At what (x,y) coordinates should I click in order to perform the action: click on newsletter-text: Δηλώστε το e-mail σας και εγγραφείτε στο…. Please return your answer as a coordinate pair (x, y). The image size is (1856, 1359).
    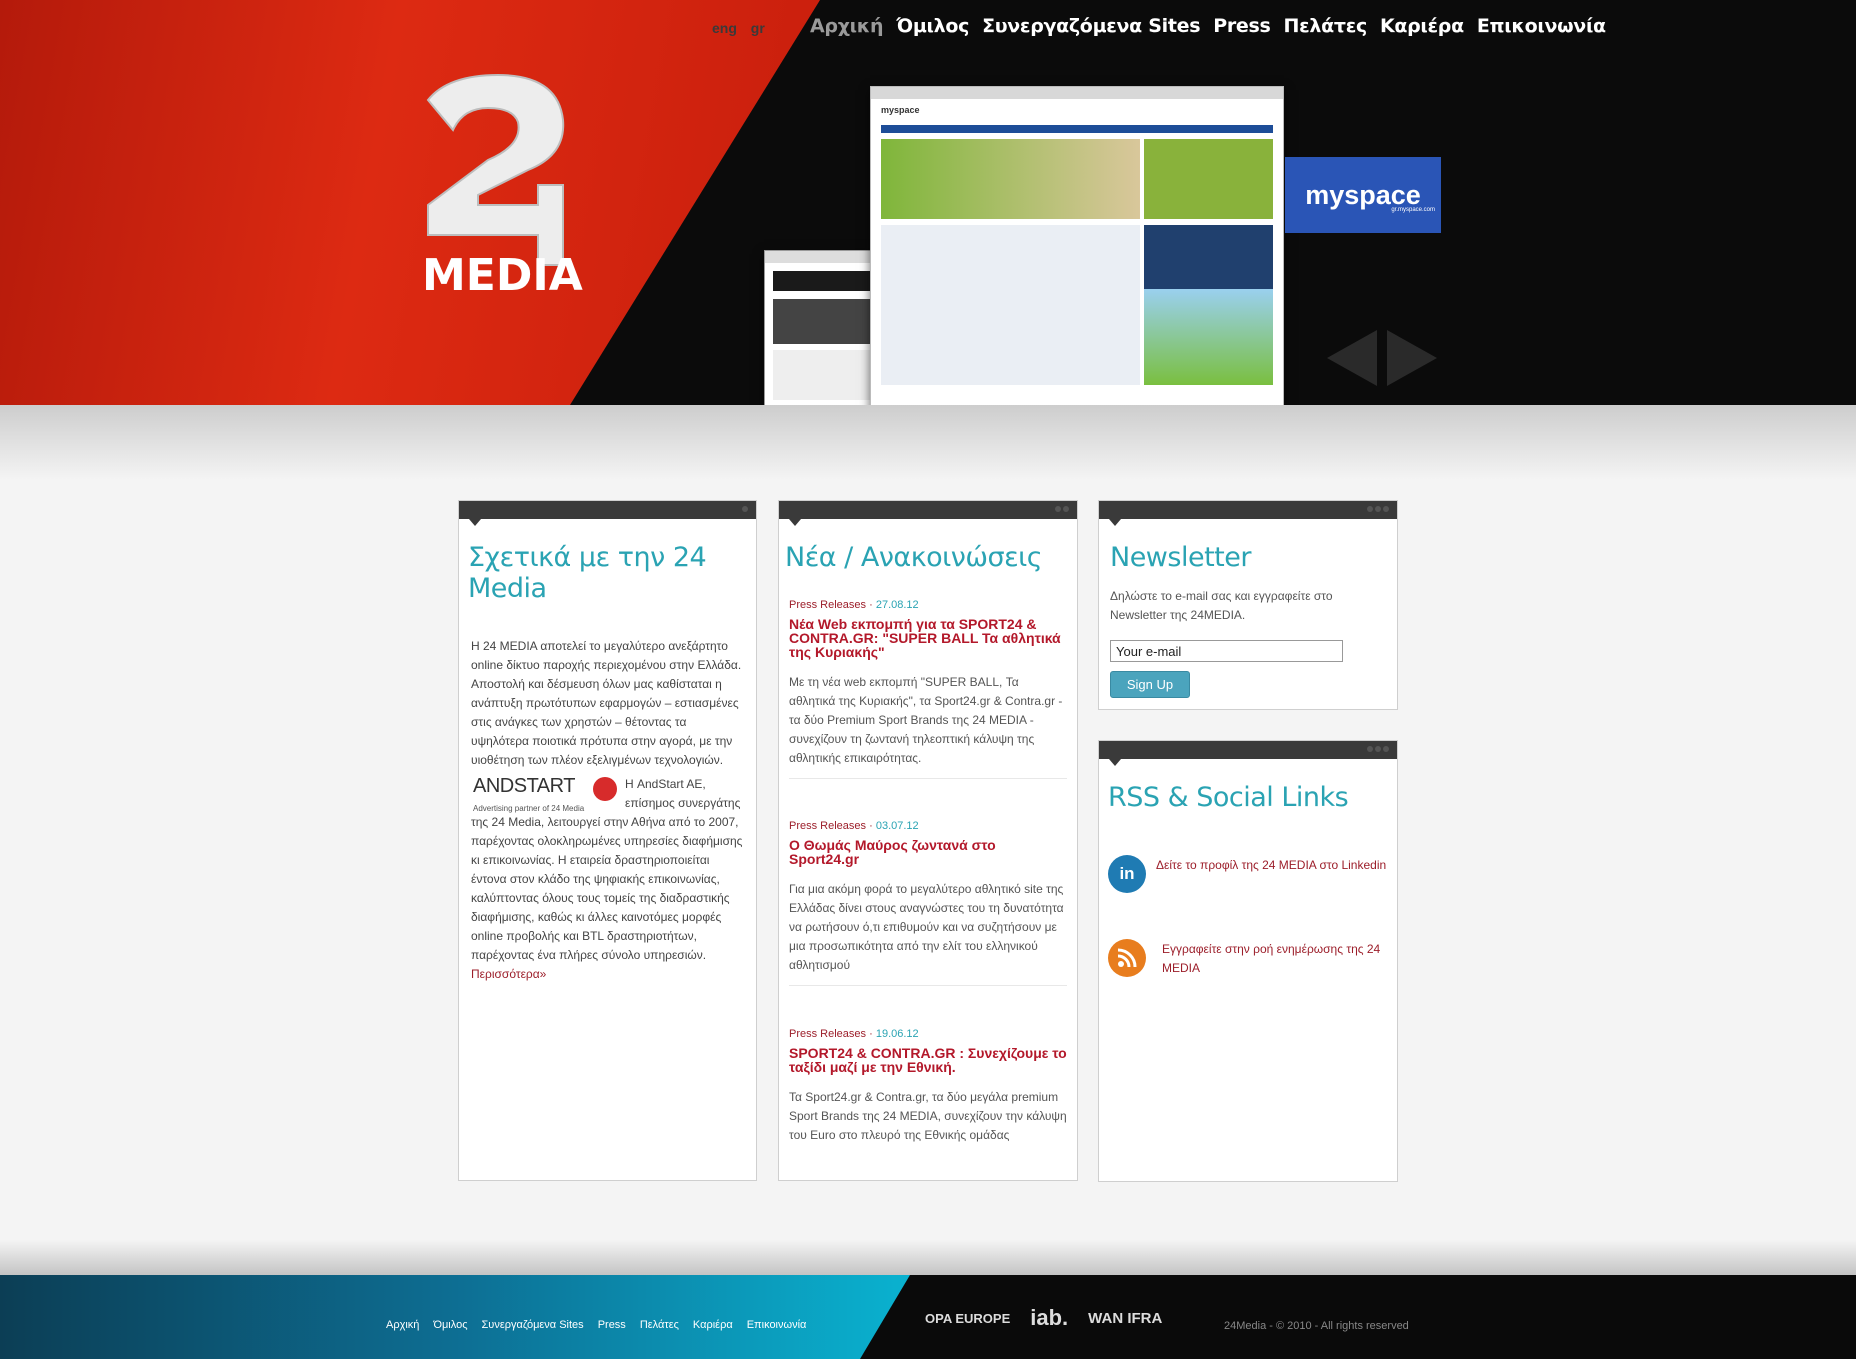
    Looking at the image, I should click on (1221, 605).